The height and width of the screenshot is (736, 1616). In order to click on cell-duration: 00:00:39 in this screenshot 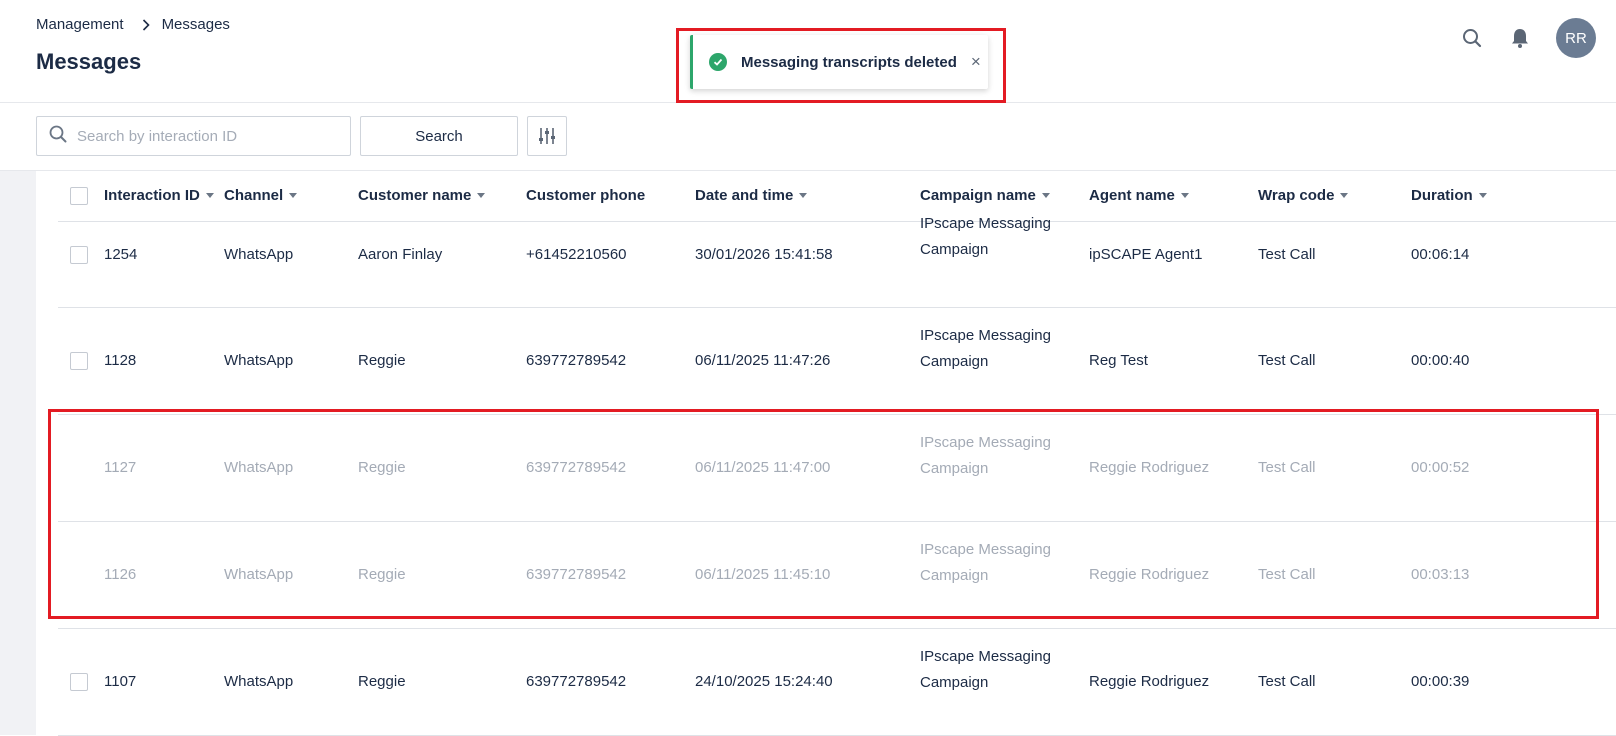, I will do `click(1440, 681)`.